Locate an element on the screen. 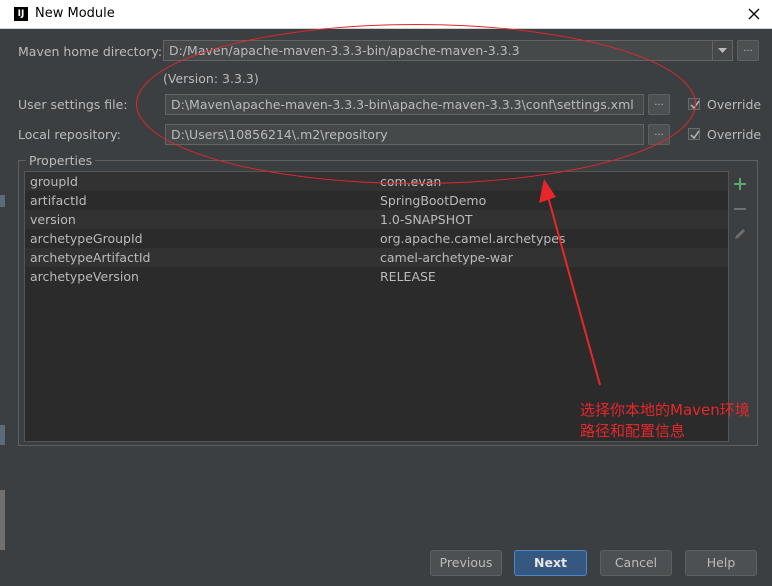 The height and width of the screenshot is (586, 772). arrow-icon is located at coordinates (570, 282).